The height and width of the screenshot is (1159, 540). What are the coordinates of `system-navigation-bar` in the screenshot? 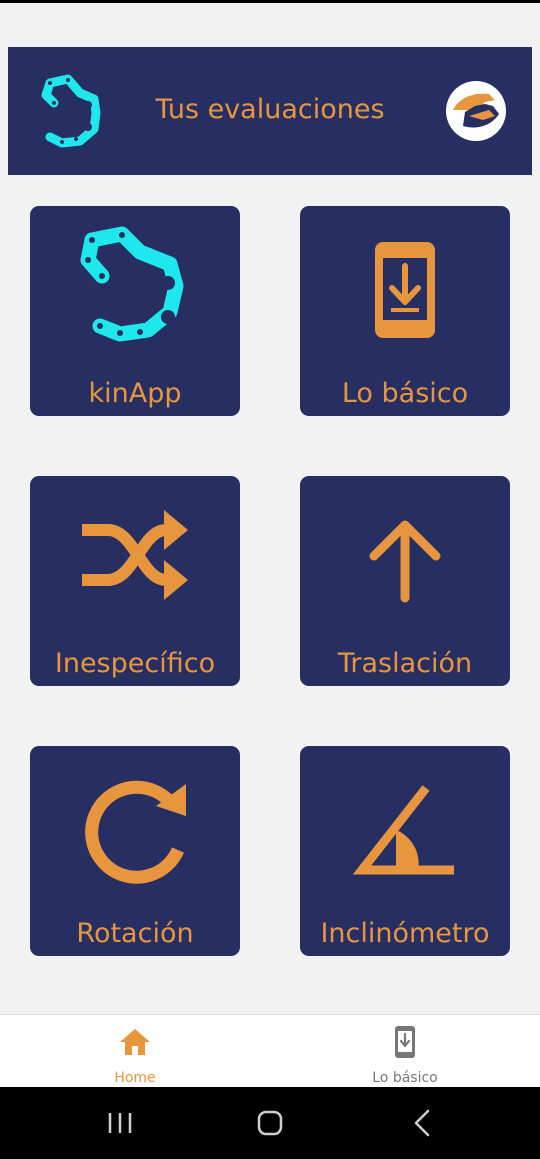 It's located at (270, 1123).